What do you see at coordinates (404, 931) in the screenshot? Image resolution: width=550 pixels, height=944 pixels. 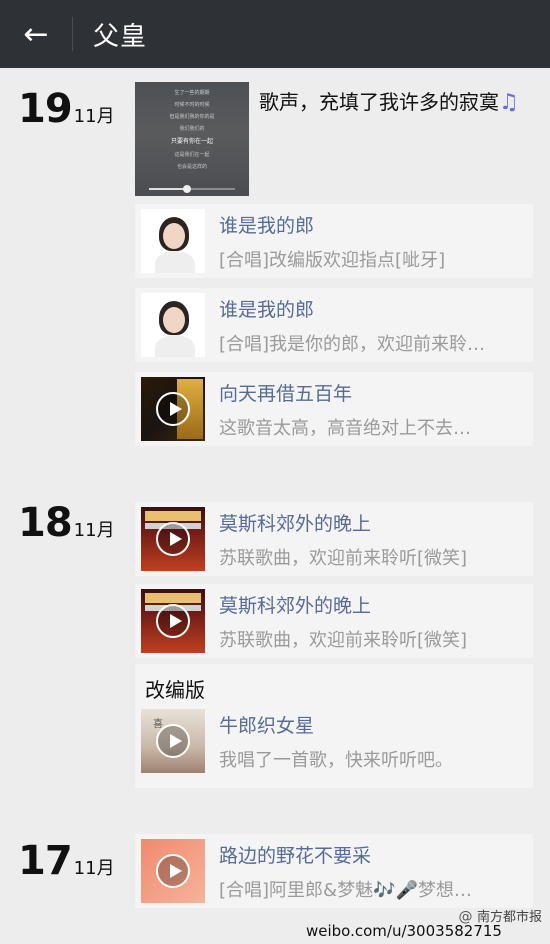 I see `watermark-url: weibo.com/u/3003582715` at bounding box center [404, 931].